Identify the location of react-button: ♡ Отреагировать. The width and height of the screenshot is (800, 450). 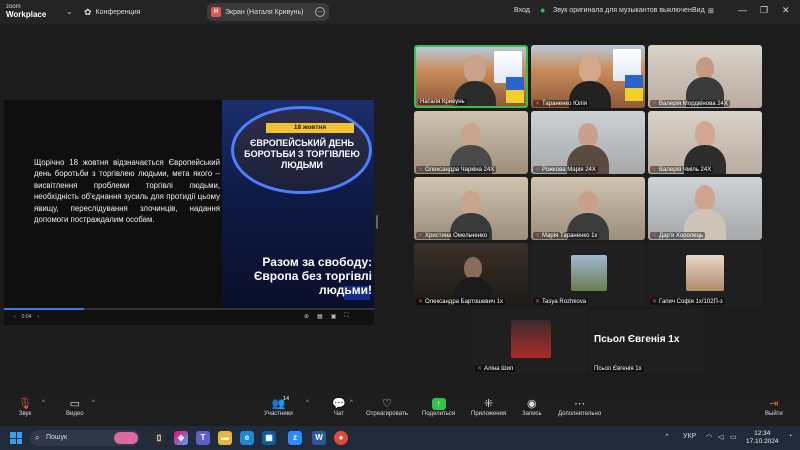
(387, 407).